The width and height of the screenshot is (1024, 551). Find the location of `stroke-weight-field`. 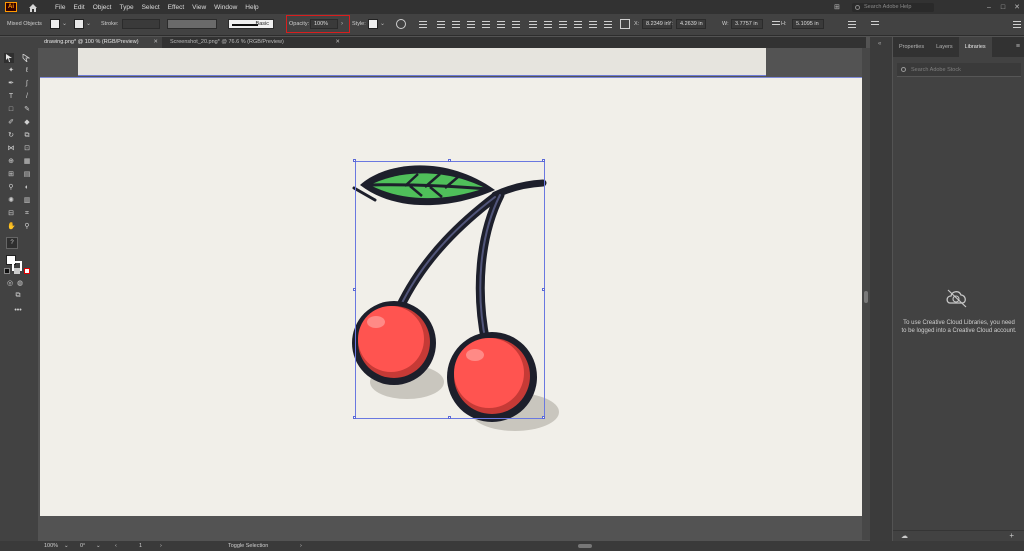

stroke-weight-field is located at coordinates (141, 24).